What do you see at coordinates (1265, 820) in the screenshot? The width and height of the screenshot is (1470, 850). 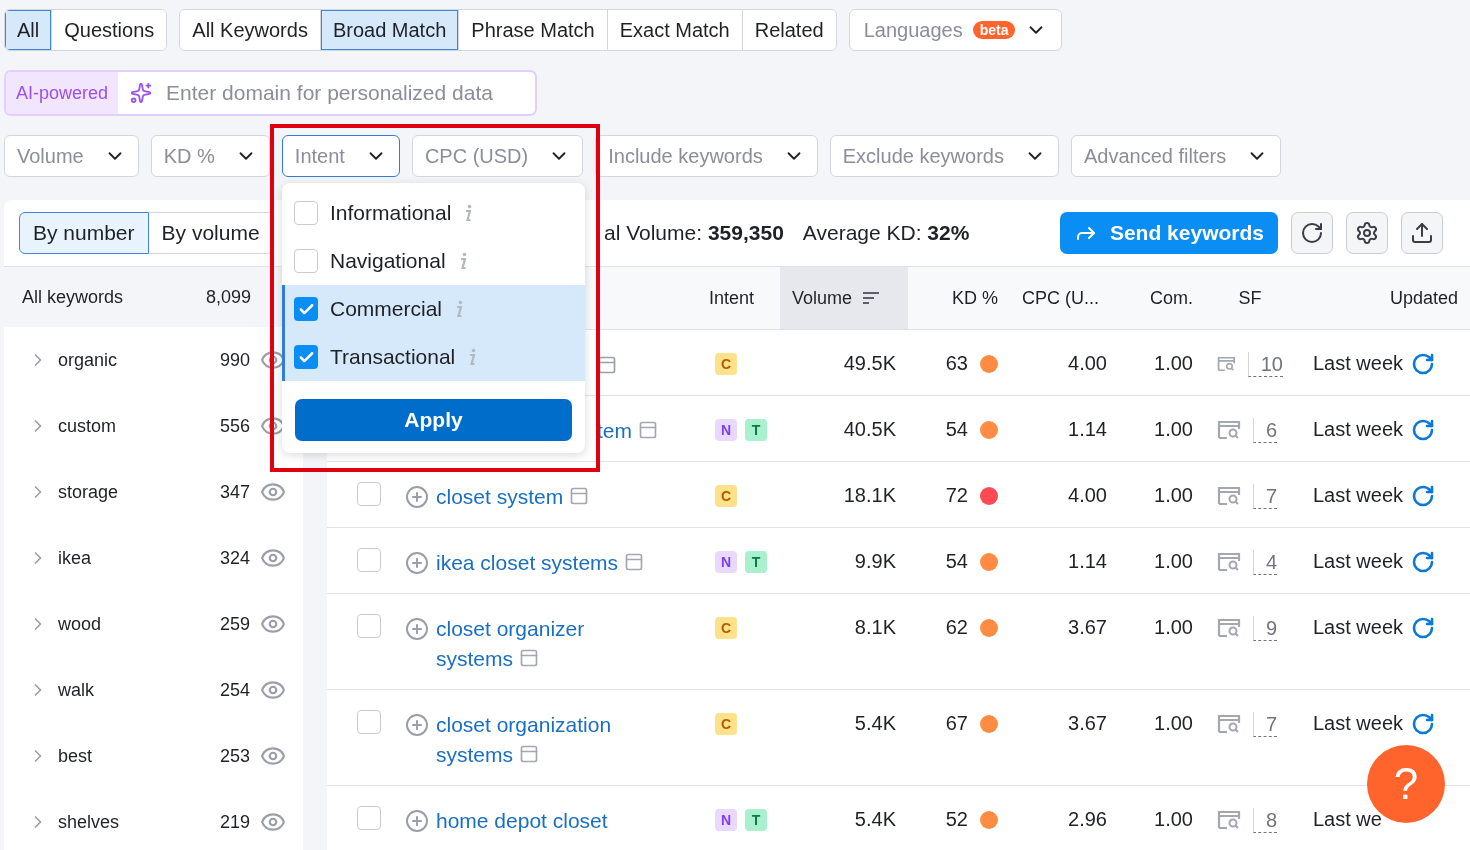 I see `serp-features-count: 8` at bounding box center [1265, 820].